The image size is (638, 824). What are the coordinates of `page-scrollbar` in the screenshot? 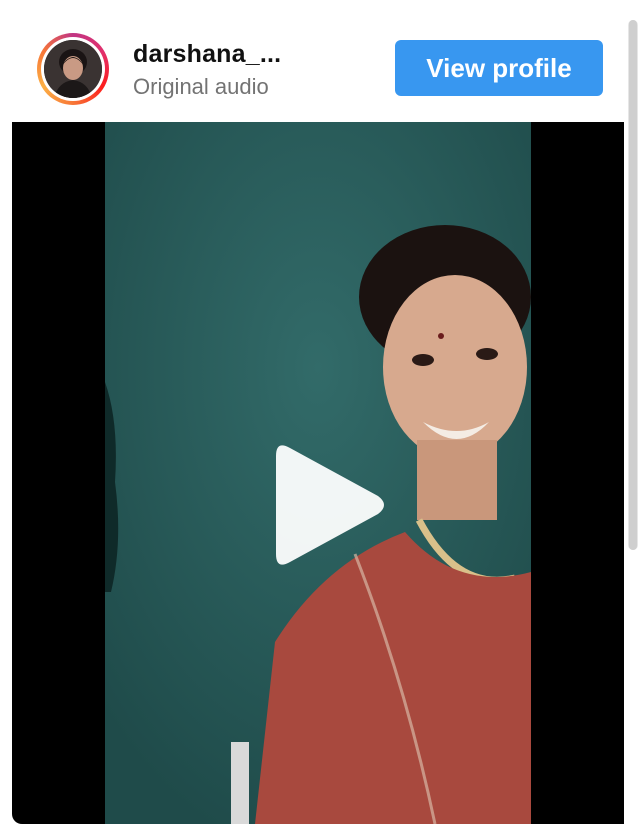 It's located at (633, 285).